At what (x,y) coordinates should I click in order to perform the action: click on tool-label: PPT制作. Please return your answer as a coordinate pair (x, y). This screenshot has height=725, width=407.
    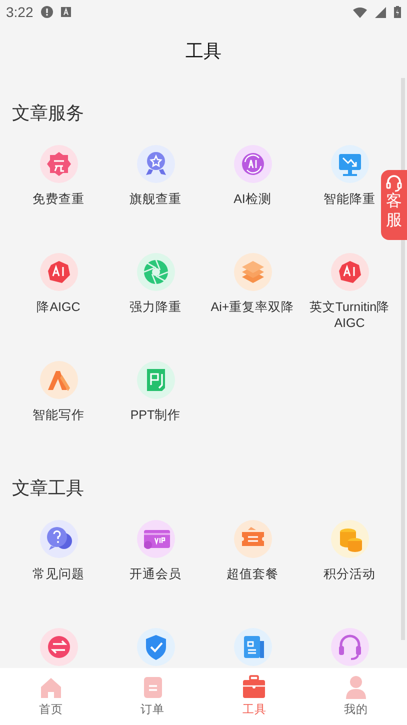
    Looking at the image, I should click on (155, 415).